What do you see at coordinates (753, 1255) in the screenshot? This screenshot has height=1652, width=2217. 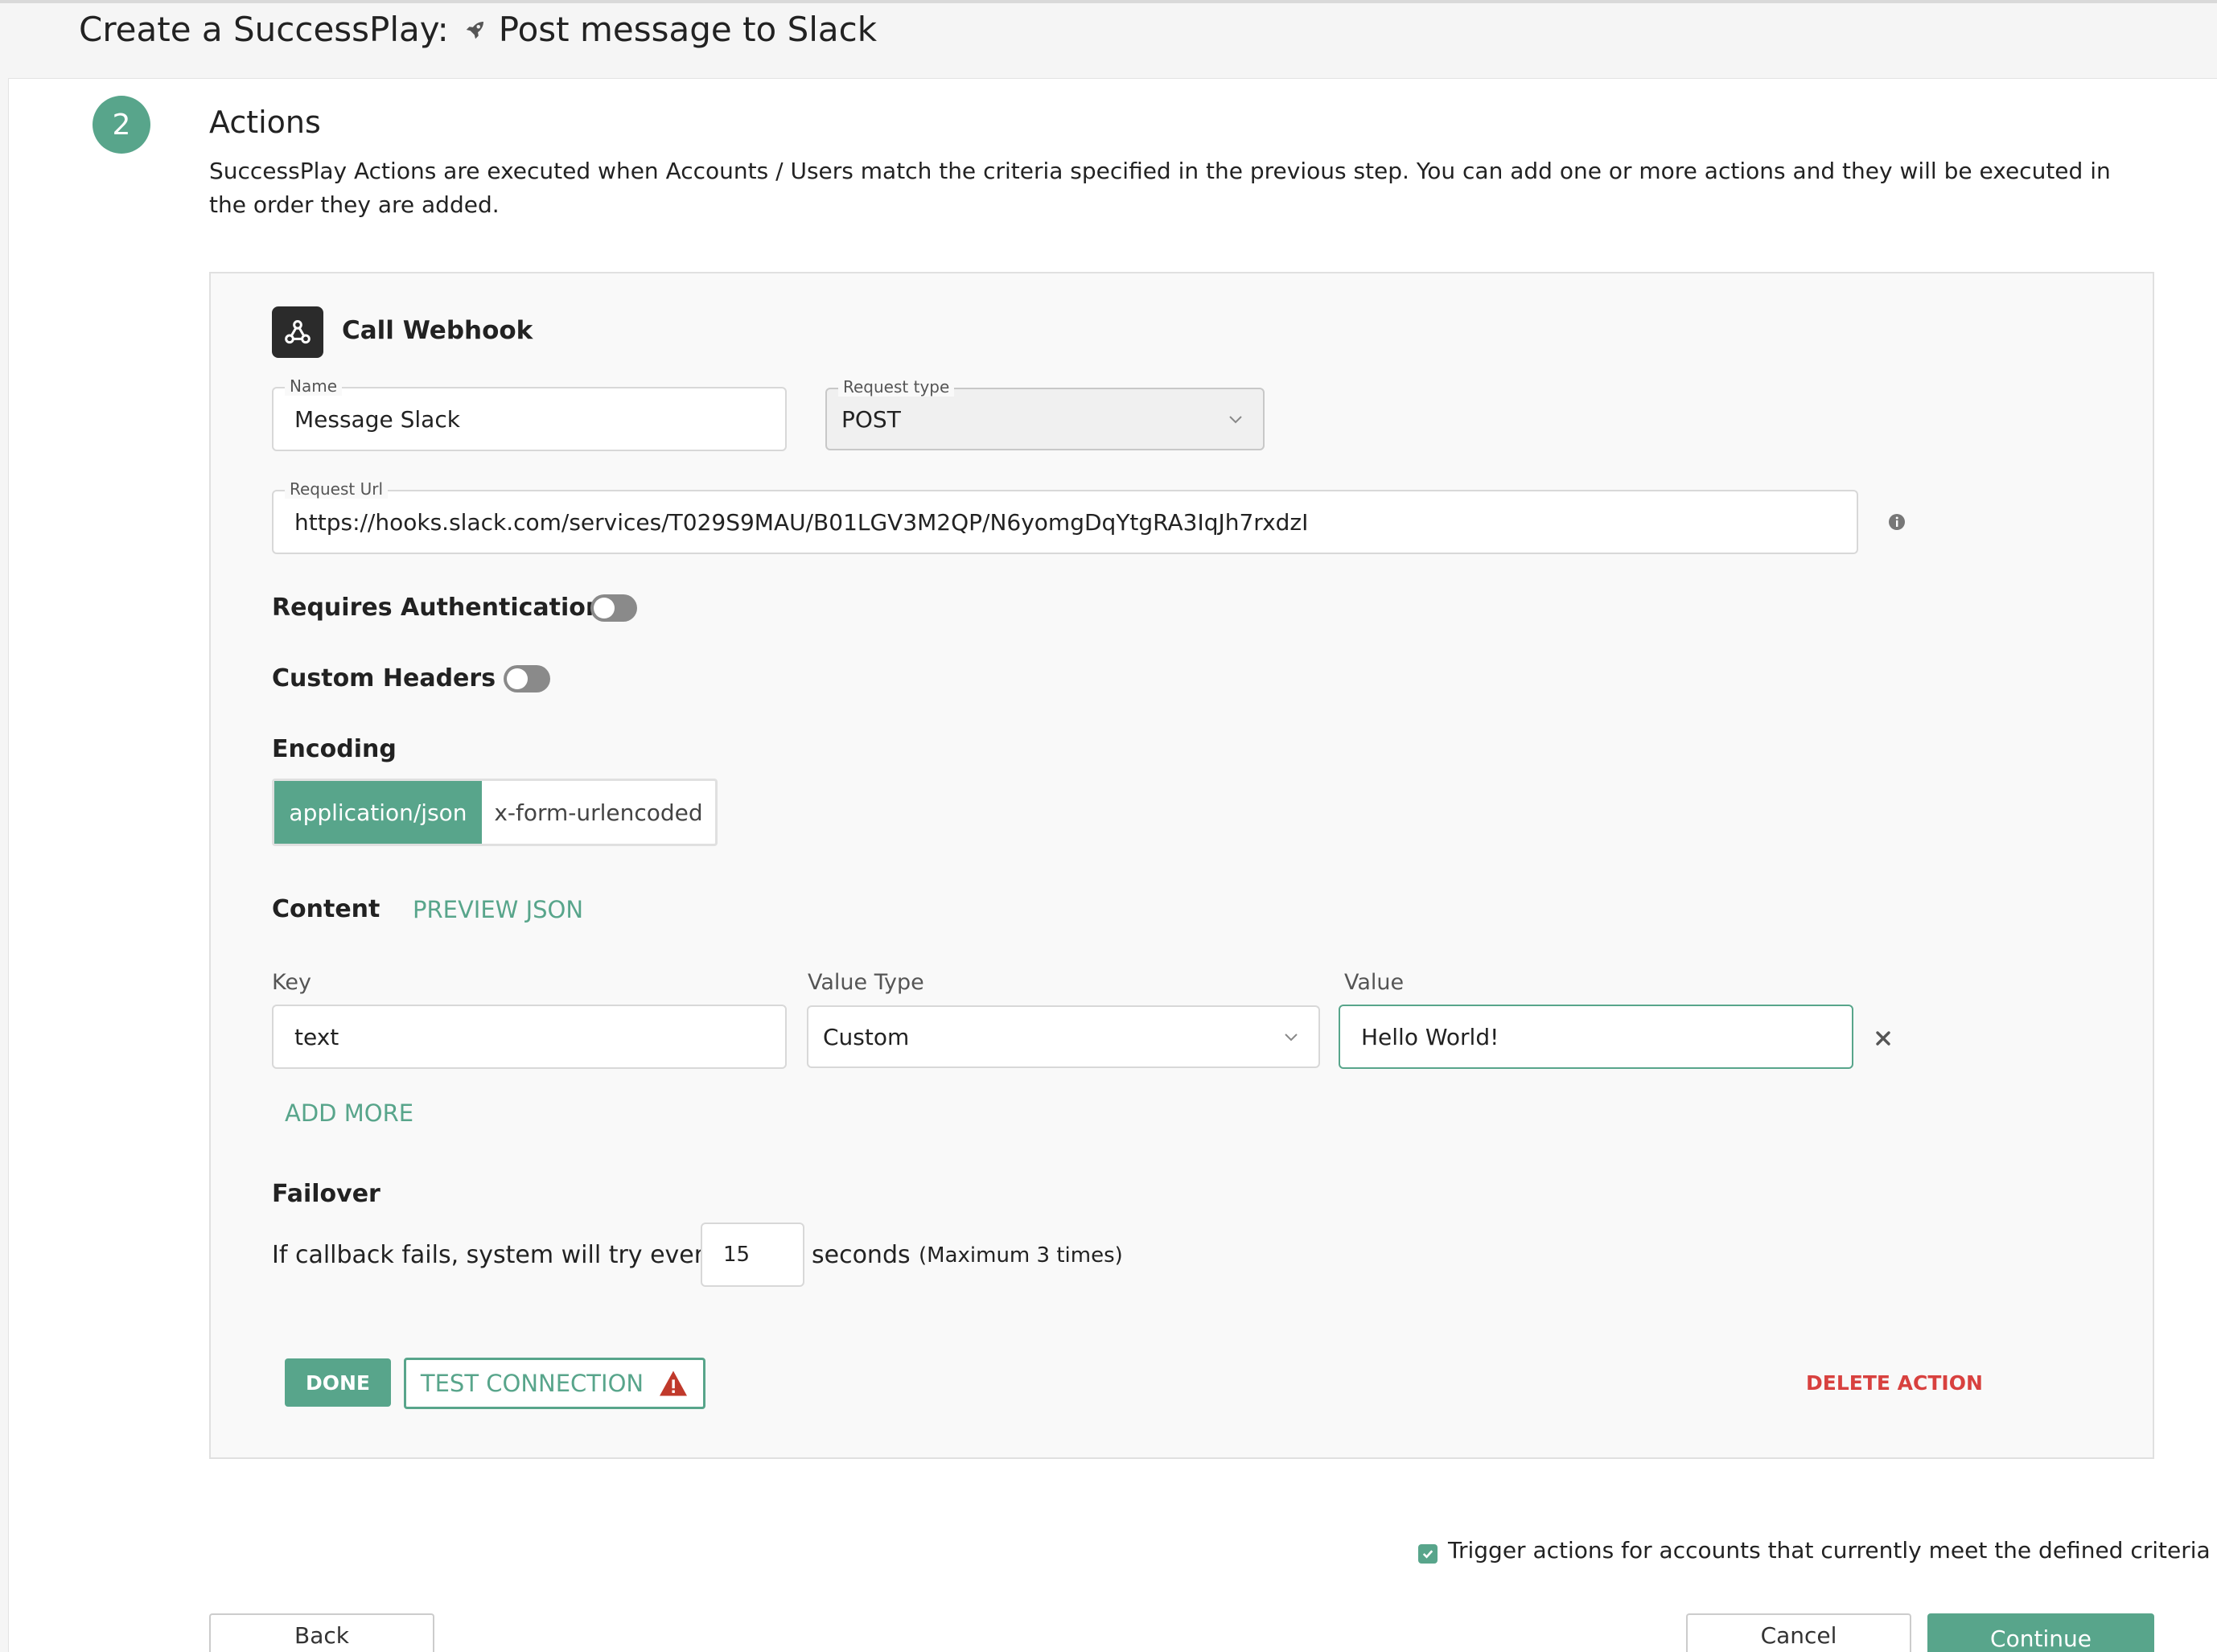 I see `failover-seconds-input: 15` at bounding box center [753, 1255].